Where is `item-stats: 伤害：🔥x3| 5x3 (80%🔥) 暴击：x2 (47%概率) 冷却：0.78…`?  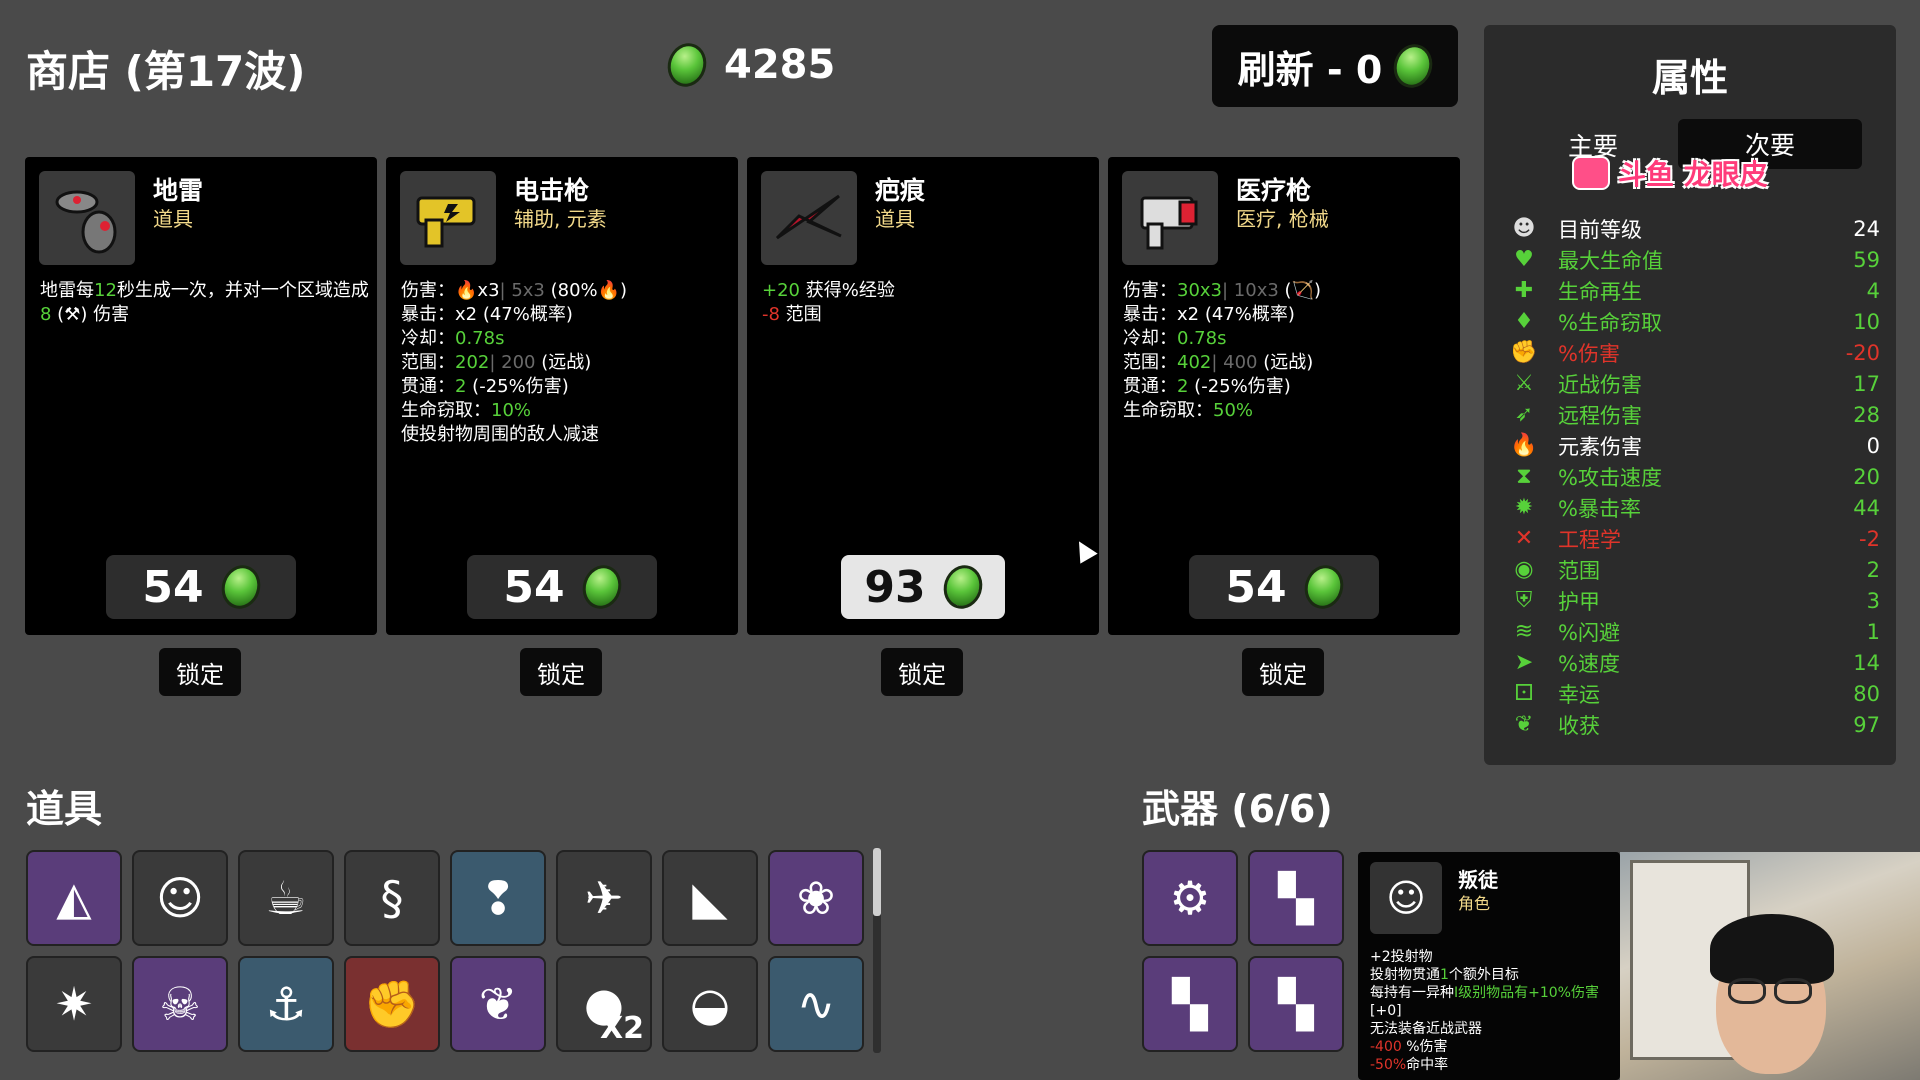
item-stats: 伤害：🔥x3| 5x3 (80%🔥) 暴击：x2 (47%概率) 冷却：0.78… is located at coordinates (566, 363).